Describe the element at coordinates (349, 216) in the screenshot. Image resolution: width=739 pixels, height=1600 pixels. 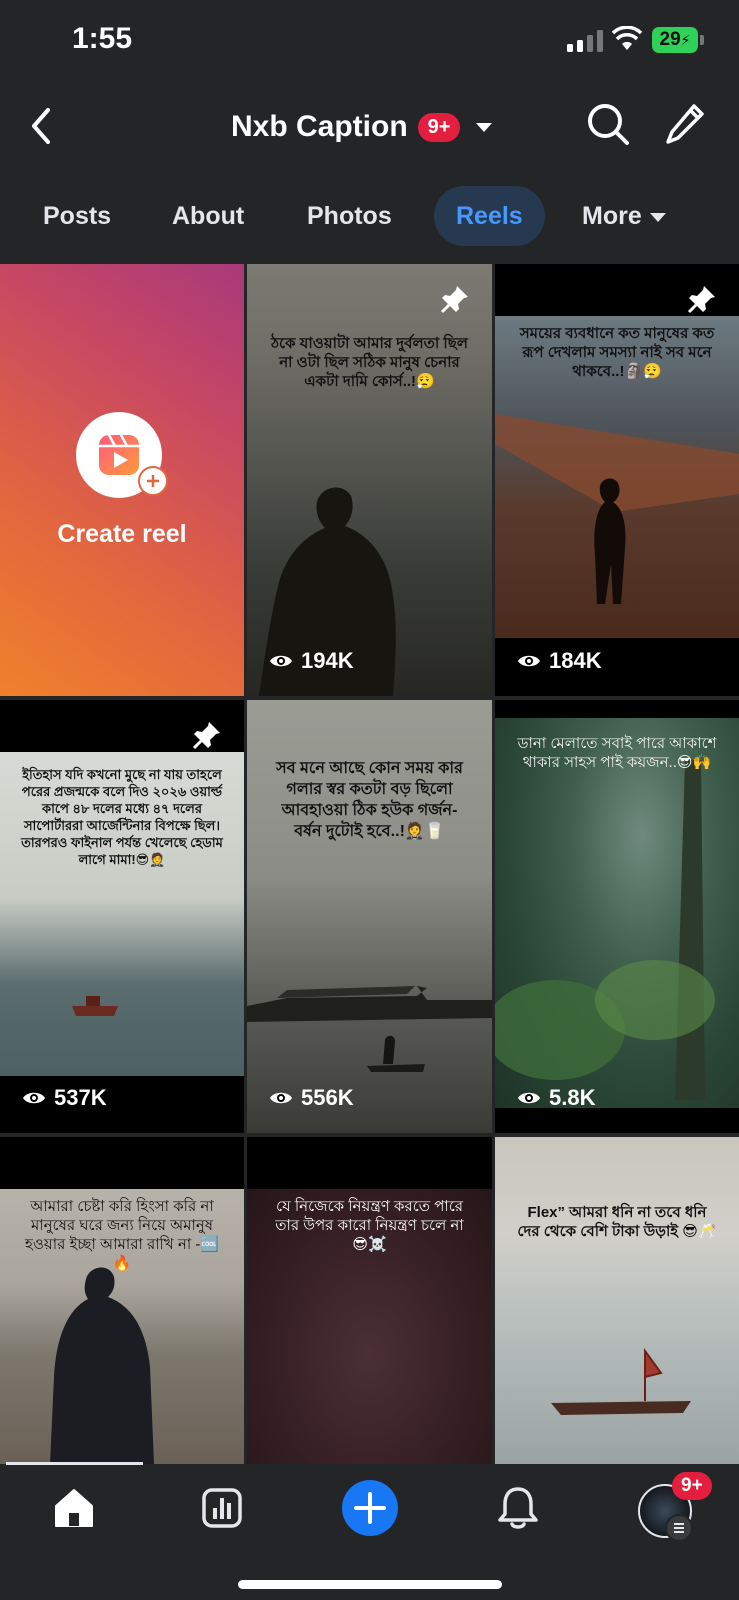
I see `tab-photos: Photos` at that location.